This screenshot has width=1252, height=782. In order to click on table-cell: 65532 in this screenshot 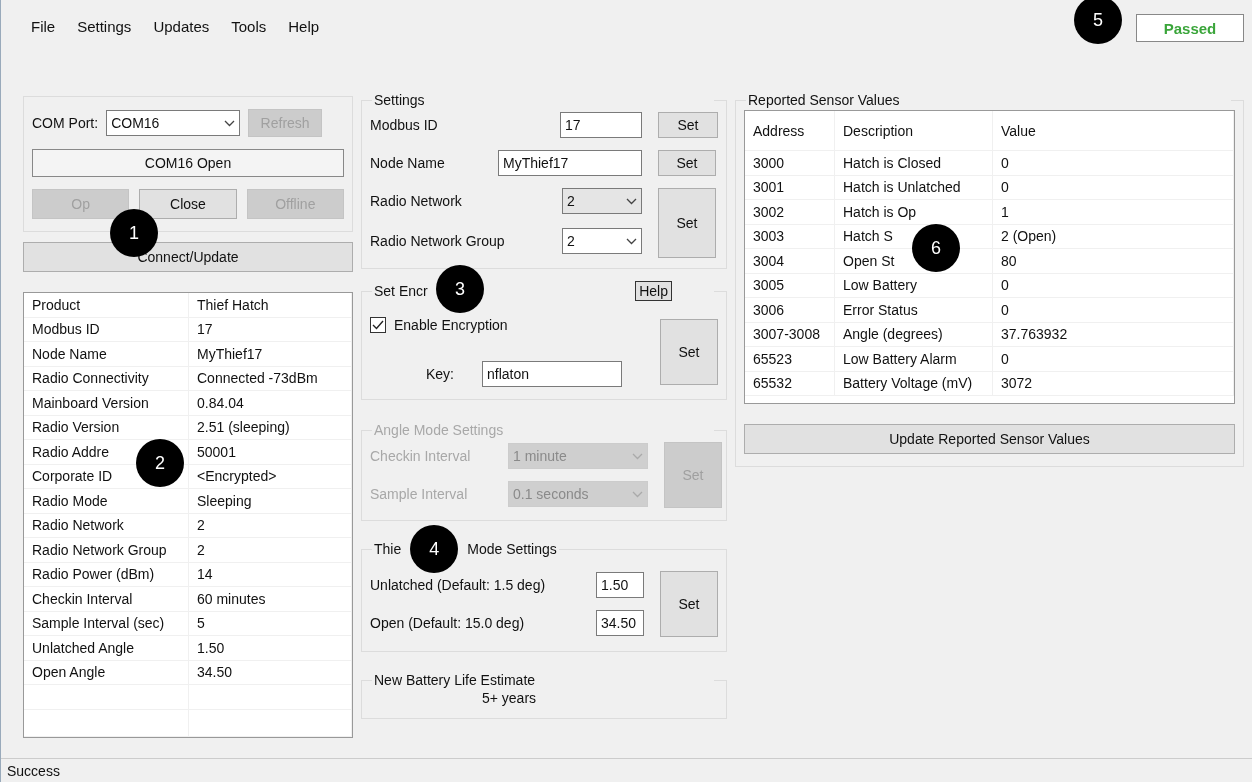, I will do `click(790, 383)`.